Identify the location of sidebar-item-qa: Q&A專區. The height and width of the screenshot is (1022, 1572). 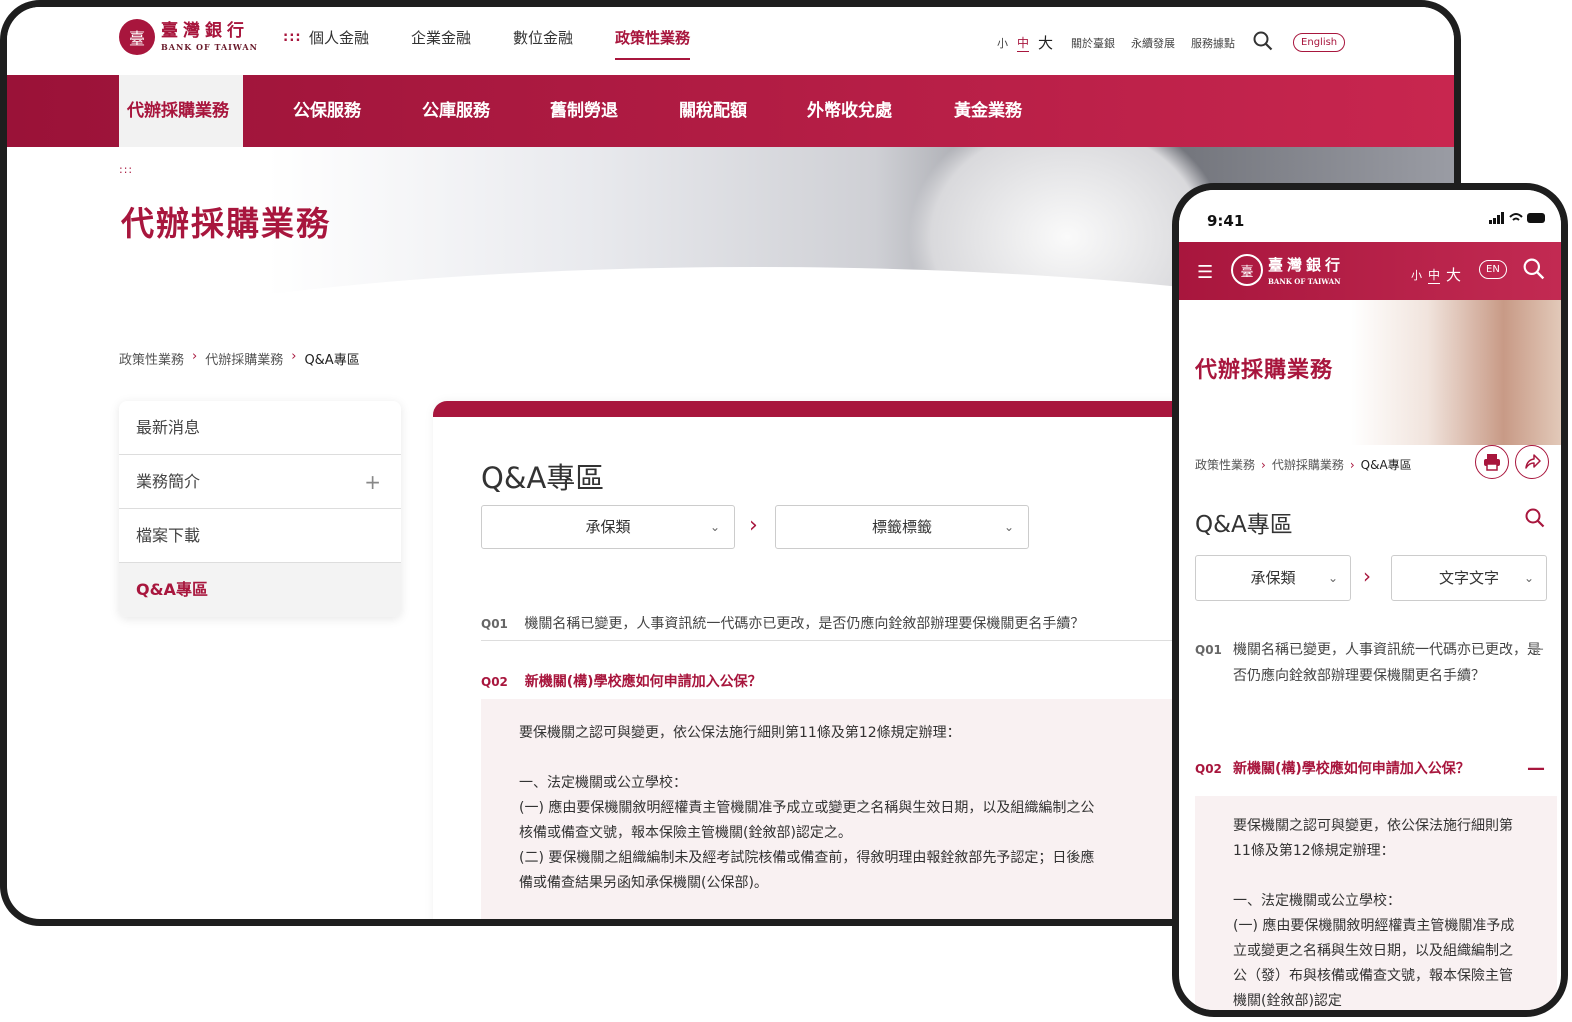
(260, 590).